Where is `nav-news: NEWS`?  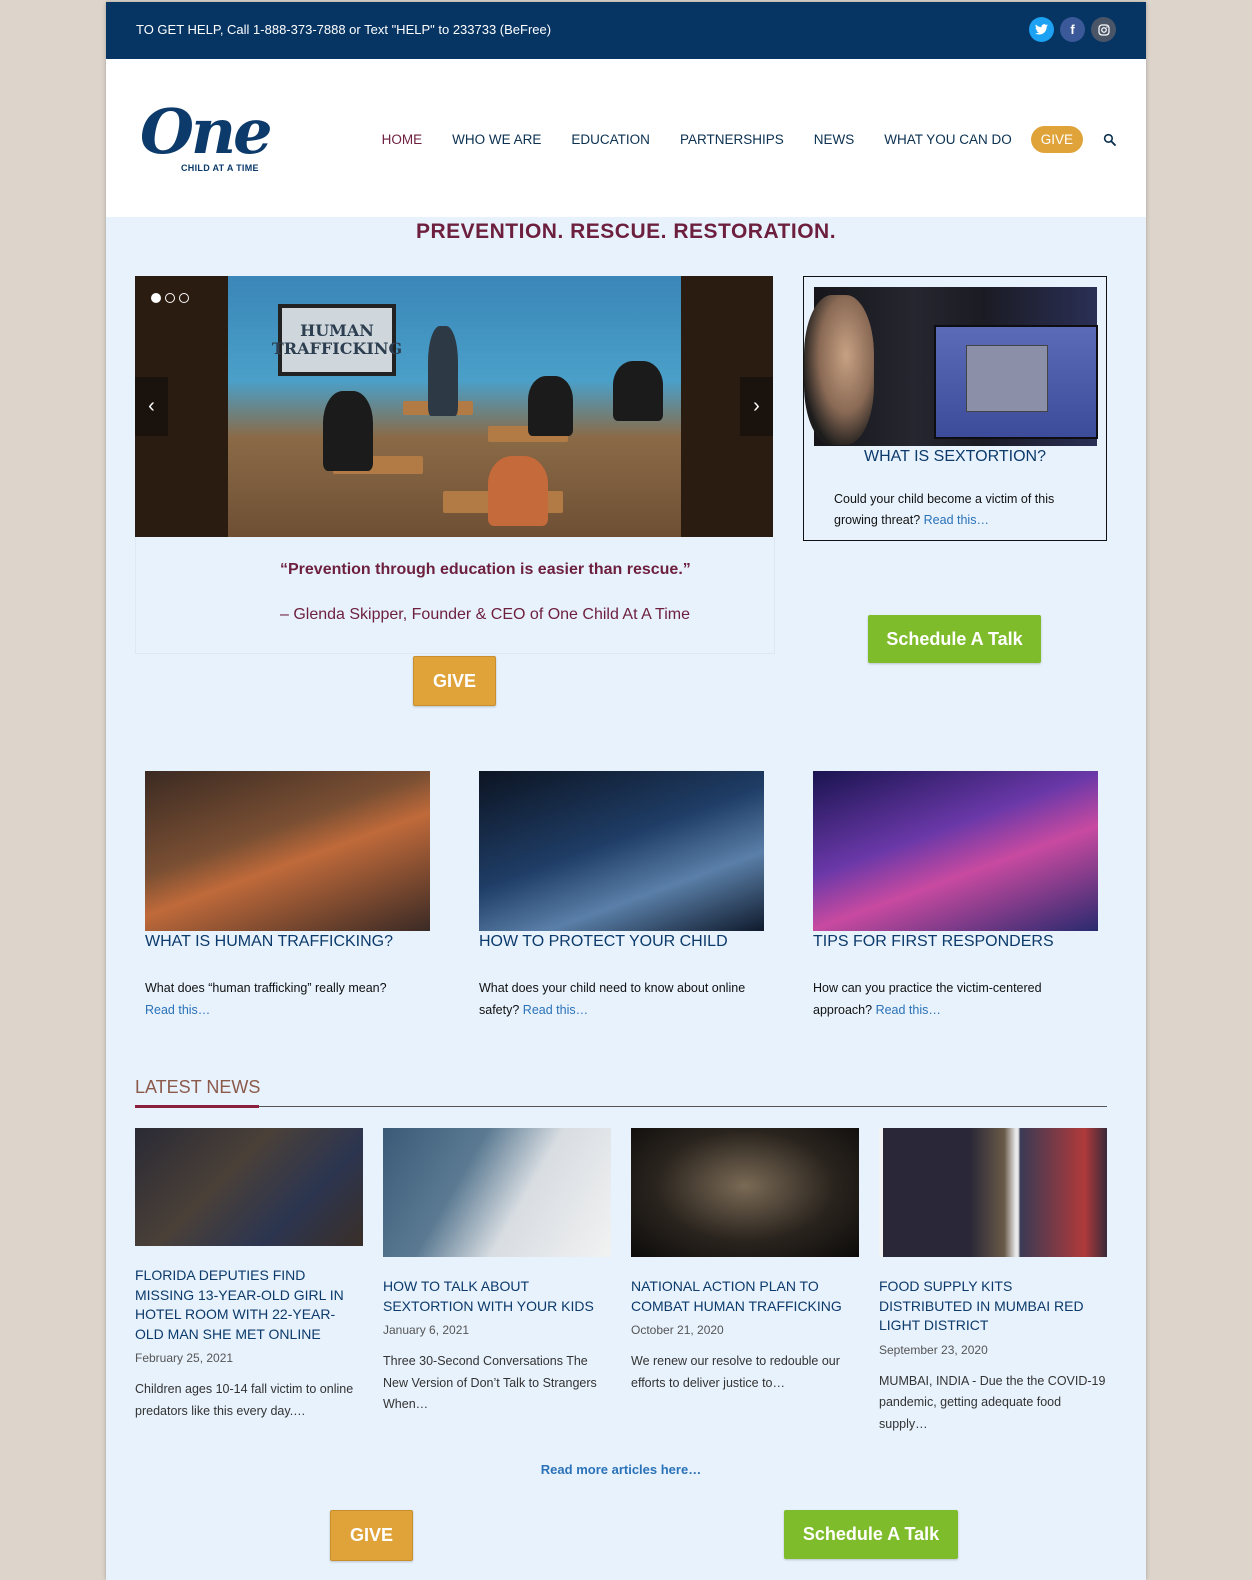
nav-news: NEWS is located at coordinates (834, 139).